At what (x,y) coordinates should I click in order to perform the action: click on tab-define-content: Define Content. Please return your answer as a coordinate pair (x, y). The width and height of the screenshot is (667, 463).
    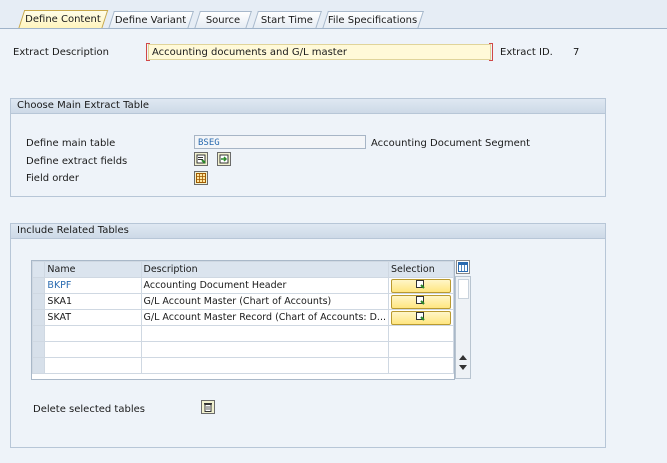
    Looking at the image, I should click on (63, 20).